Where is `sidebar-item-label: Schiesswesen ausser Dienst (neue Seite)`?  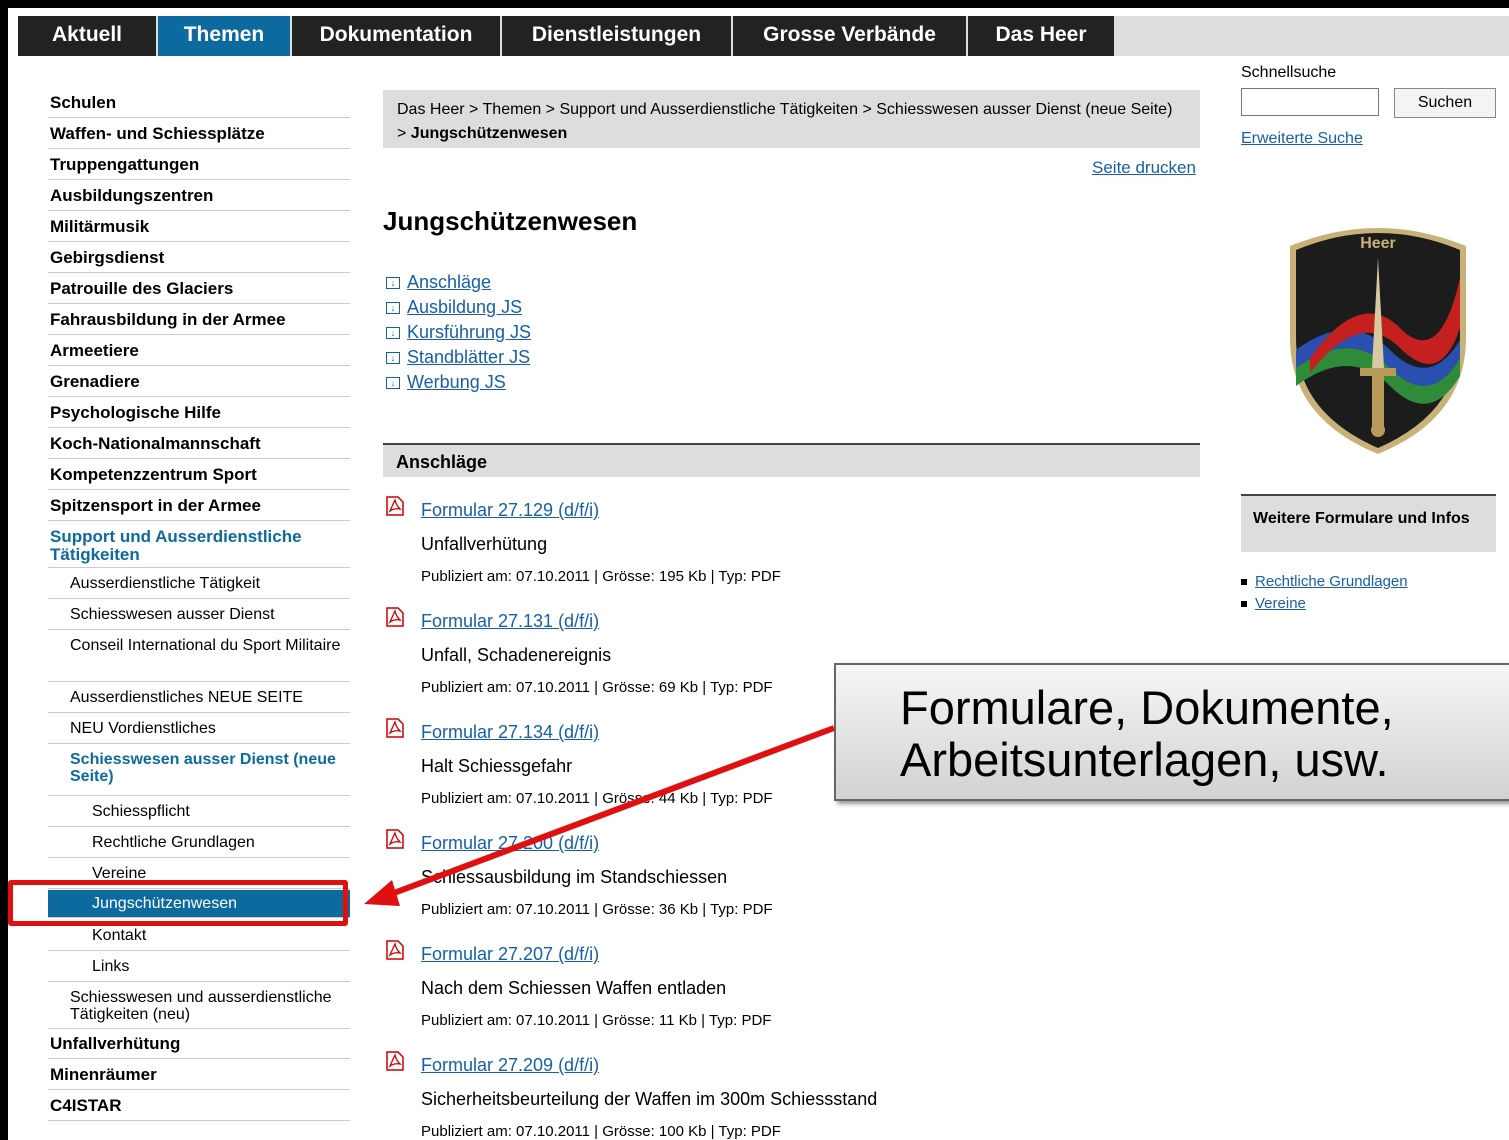
sidebar-item-label: Schiesswesen ausser Dienst (neue Seite) is located at coordinates (203, 768).